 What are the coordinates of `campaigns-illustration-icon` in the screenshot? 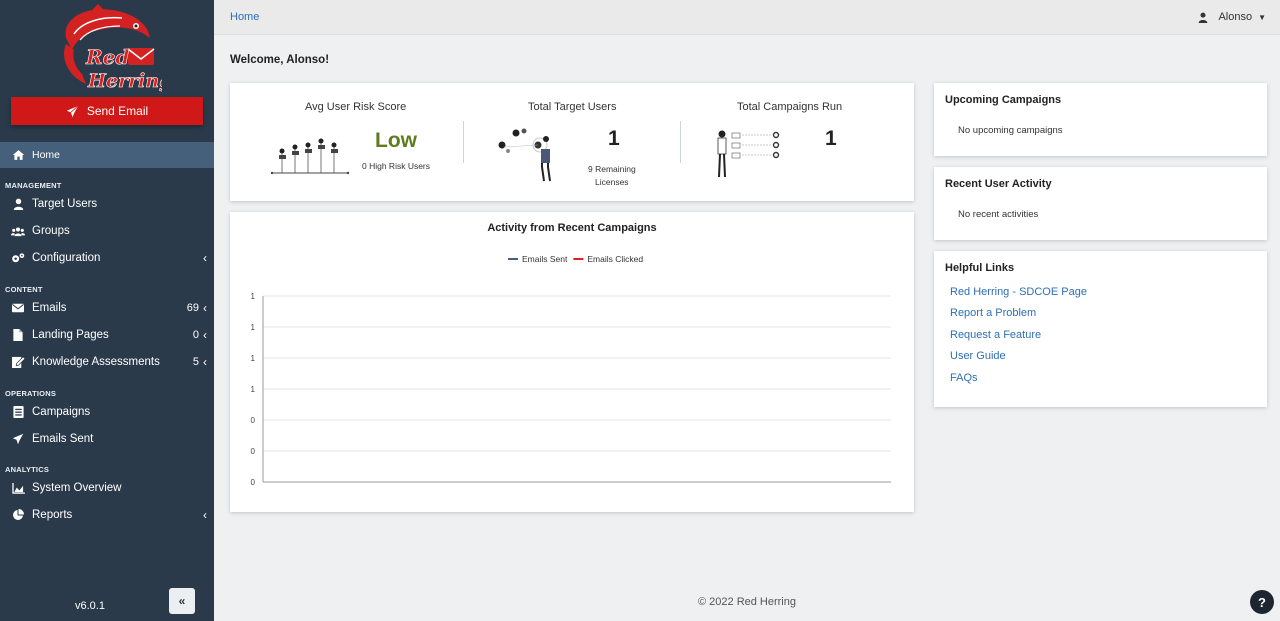 It's located at (748, 154).